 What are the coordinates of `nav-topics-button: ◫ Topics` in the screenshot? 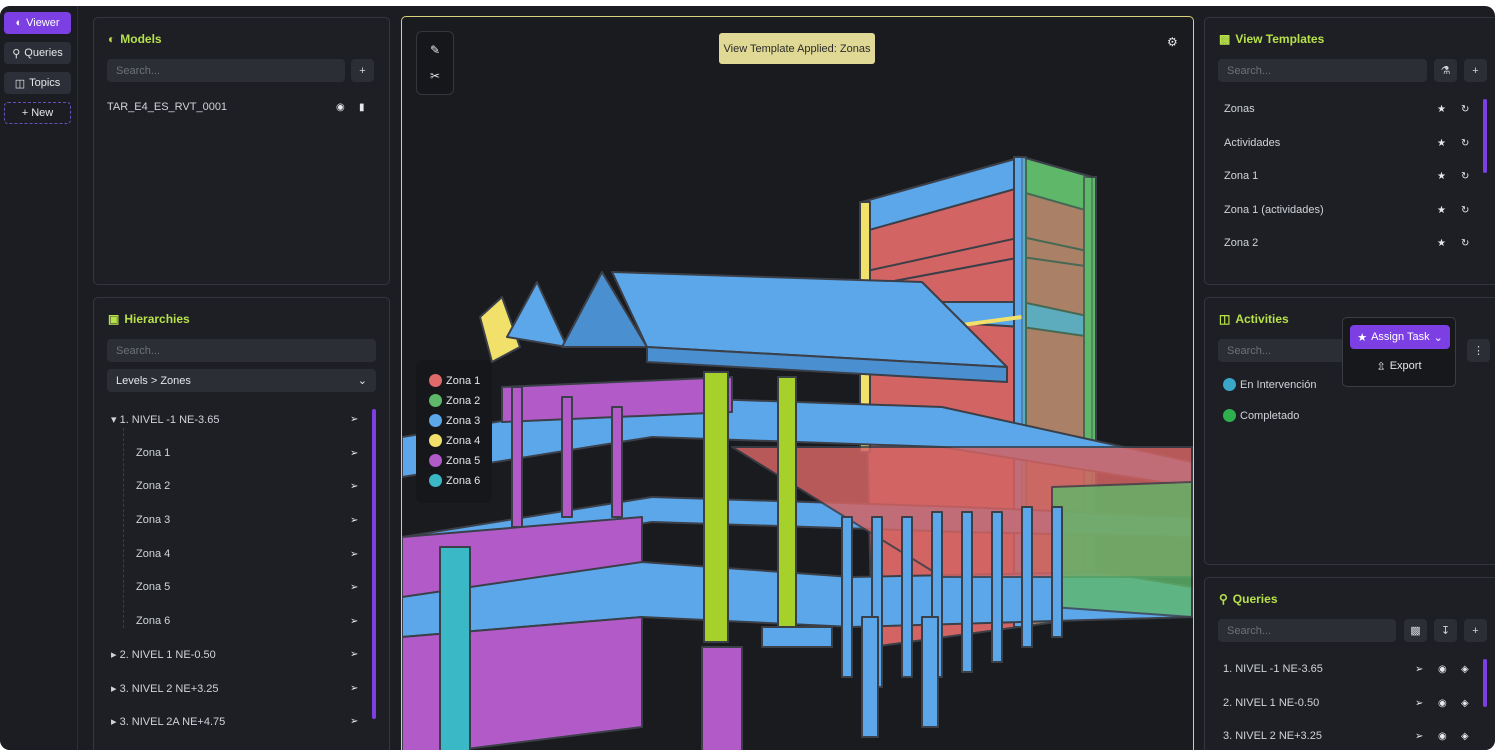 It's located at (37, 83).